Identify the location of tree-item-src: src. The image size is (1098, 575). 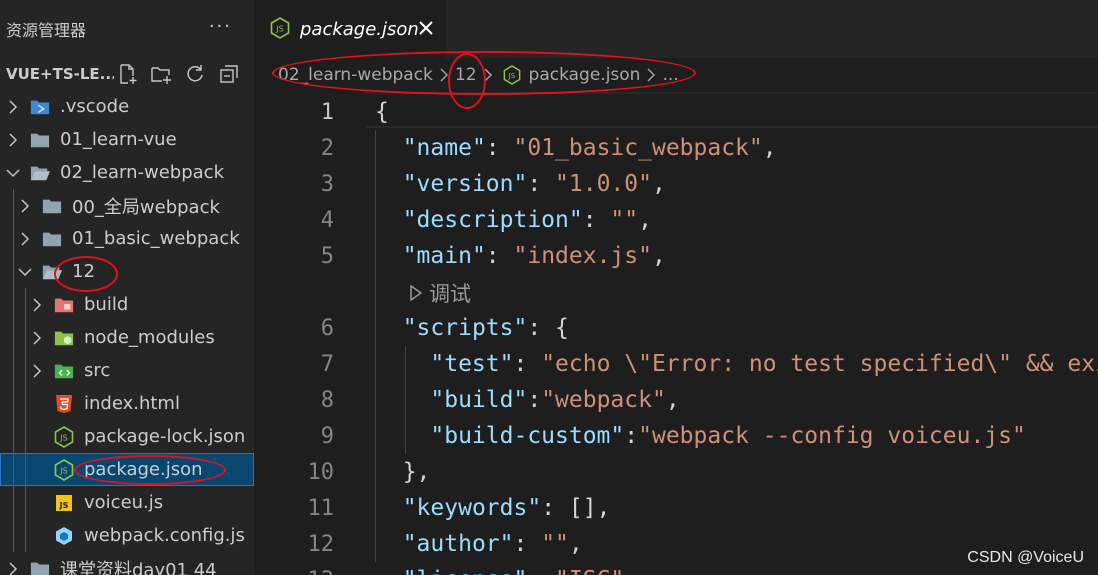
(127, 370).